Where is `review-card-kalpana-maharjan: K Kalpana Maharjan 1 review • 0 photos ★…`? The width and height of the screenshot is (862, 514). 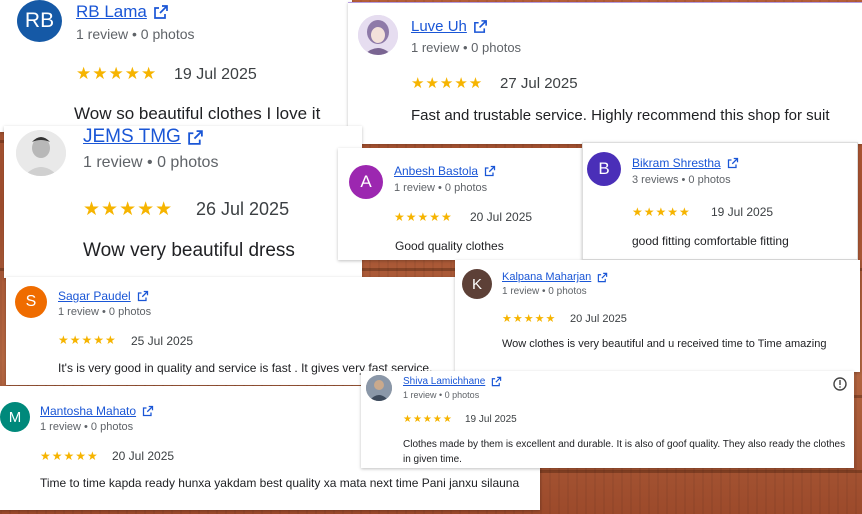
review-card-kalpana-maharjan: K Kalpana Maharjan 1 review • 0 photos ★… is located at coordinates (657, 316).